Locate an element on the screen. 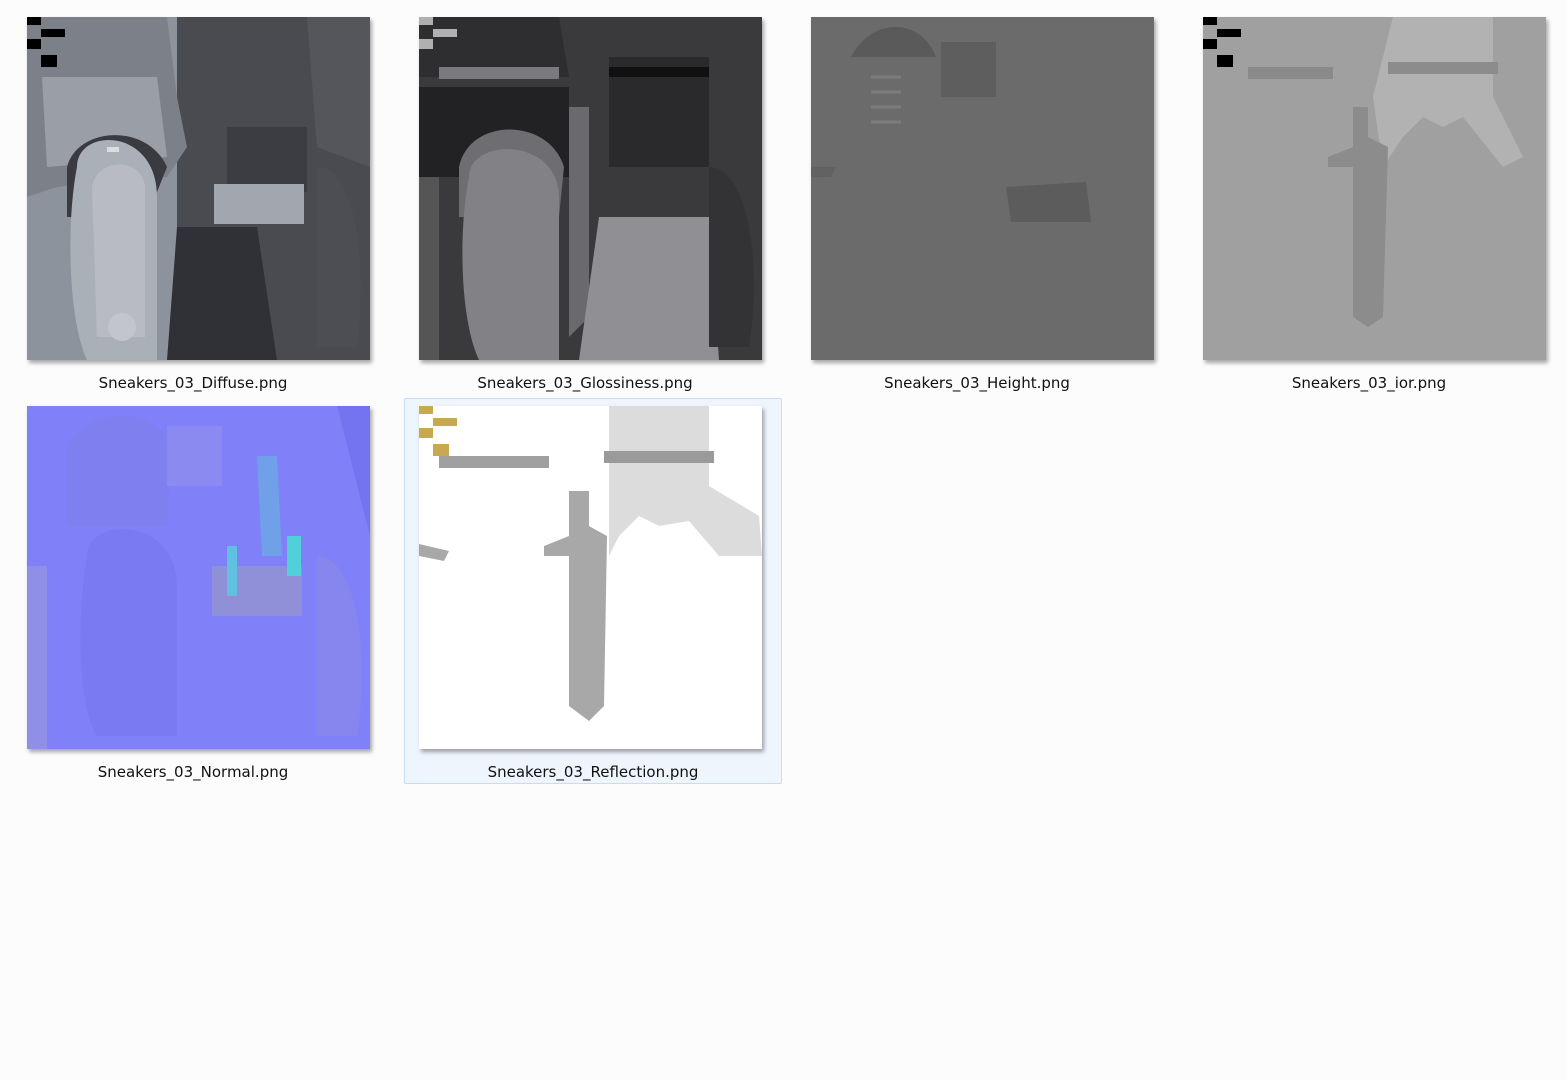 The height and width of the screenshot is (1080, 1567). thumbnail-glossiness is located at coordinates (590, 188).